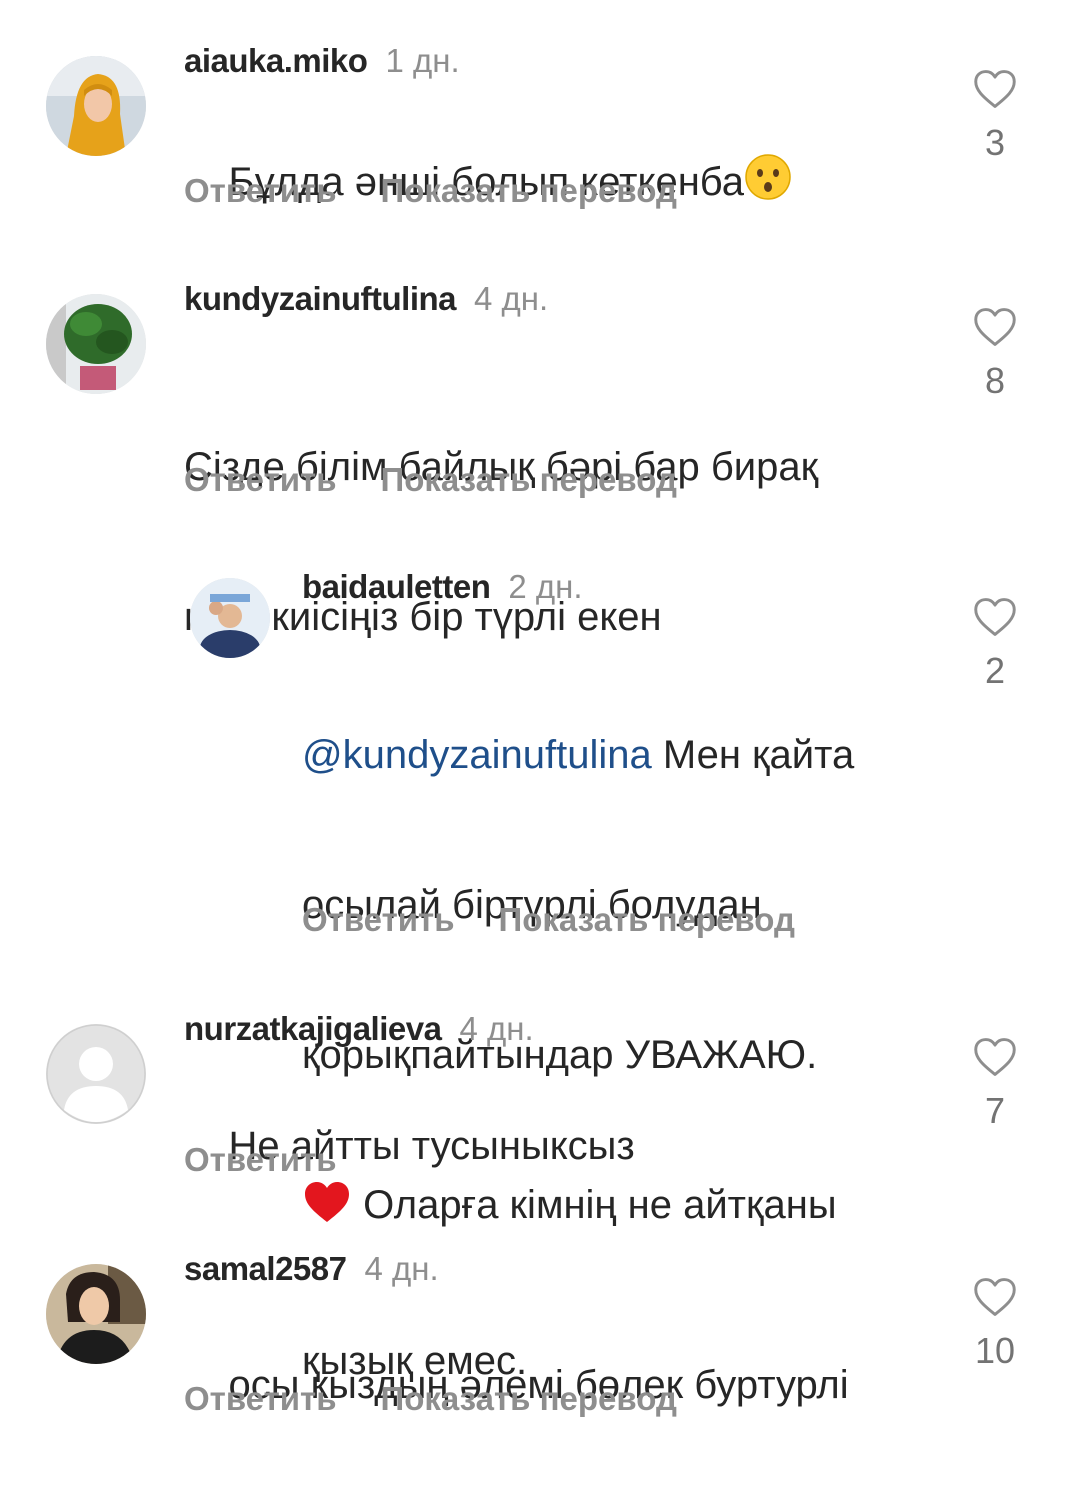 The height and width of the screenshot is (1486, 1080). What do you see at coordinates (320, 298) in the screenshot?
I see `username: kundyzainuftulina` at bounding box center [320, 298].